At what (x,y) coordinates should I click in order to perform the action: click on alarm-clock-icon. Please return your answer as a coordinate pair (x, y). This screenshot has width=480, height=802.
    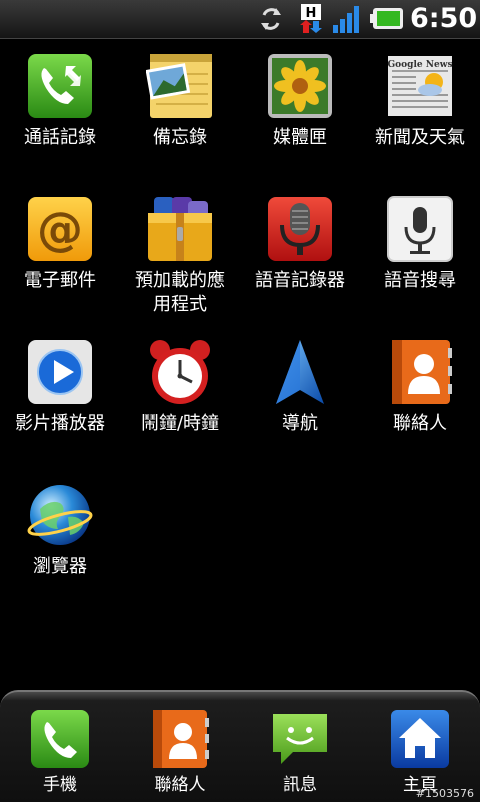
    Looking at the image, I should click on (180, 372).